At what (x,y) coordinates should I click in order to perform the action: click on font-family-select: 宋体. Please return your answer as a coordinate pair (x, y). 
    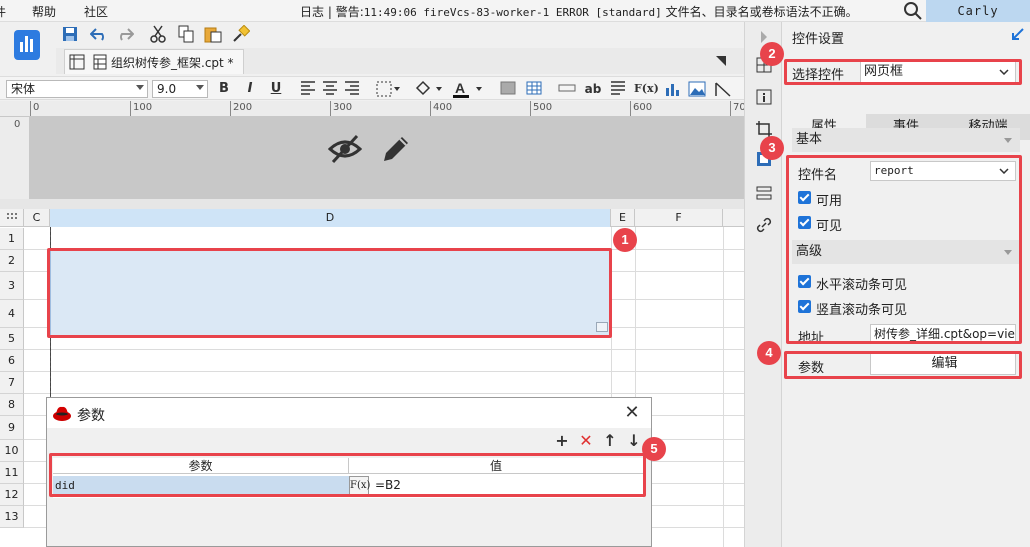
    Looking at the image, I should click on (77, 89).